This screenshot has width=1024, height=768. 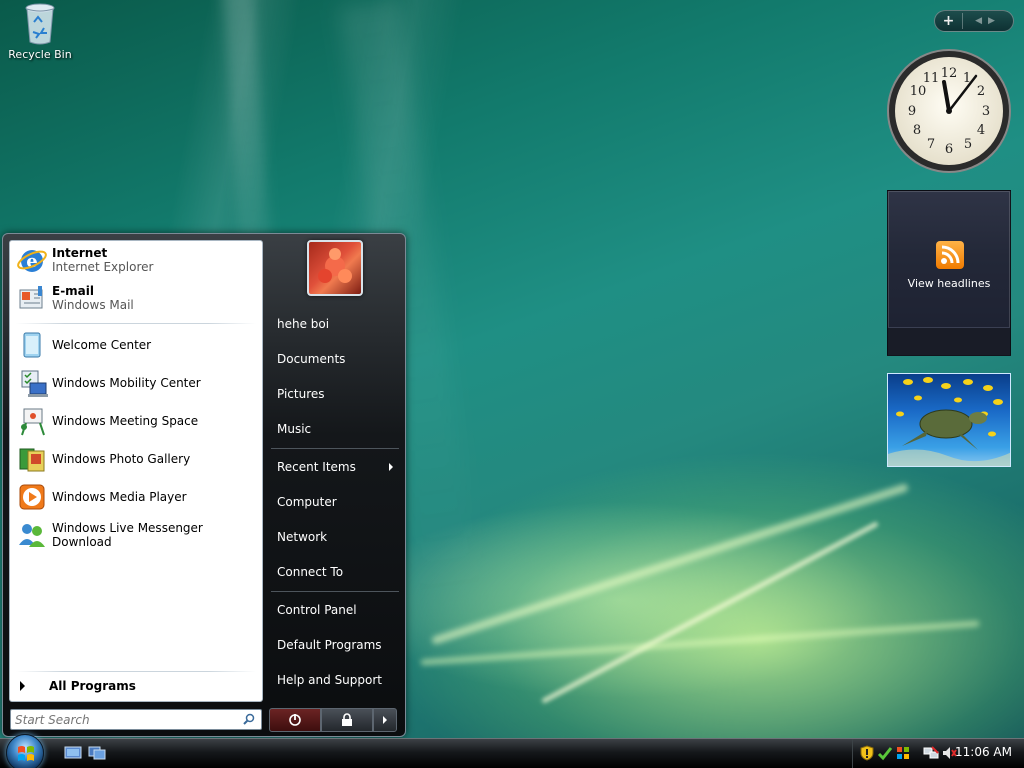 I want to click on right-item-documents: Documents, so click(x=337, y=359).